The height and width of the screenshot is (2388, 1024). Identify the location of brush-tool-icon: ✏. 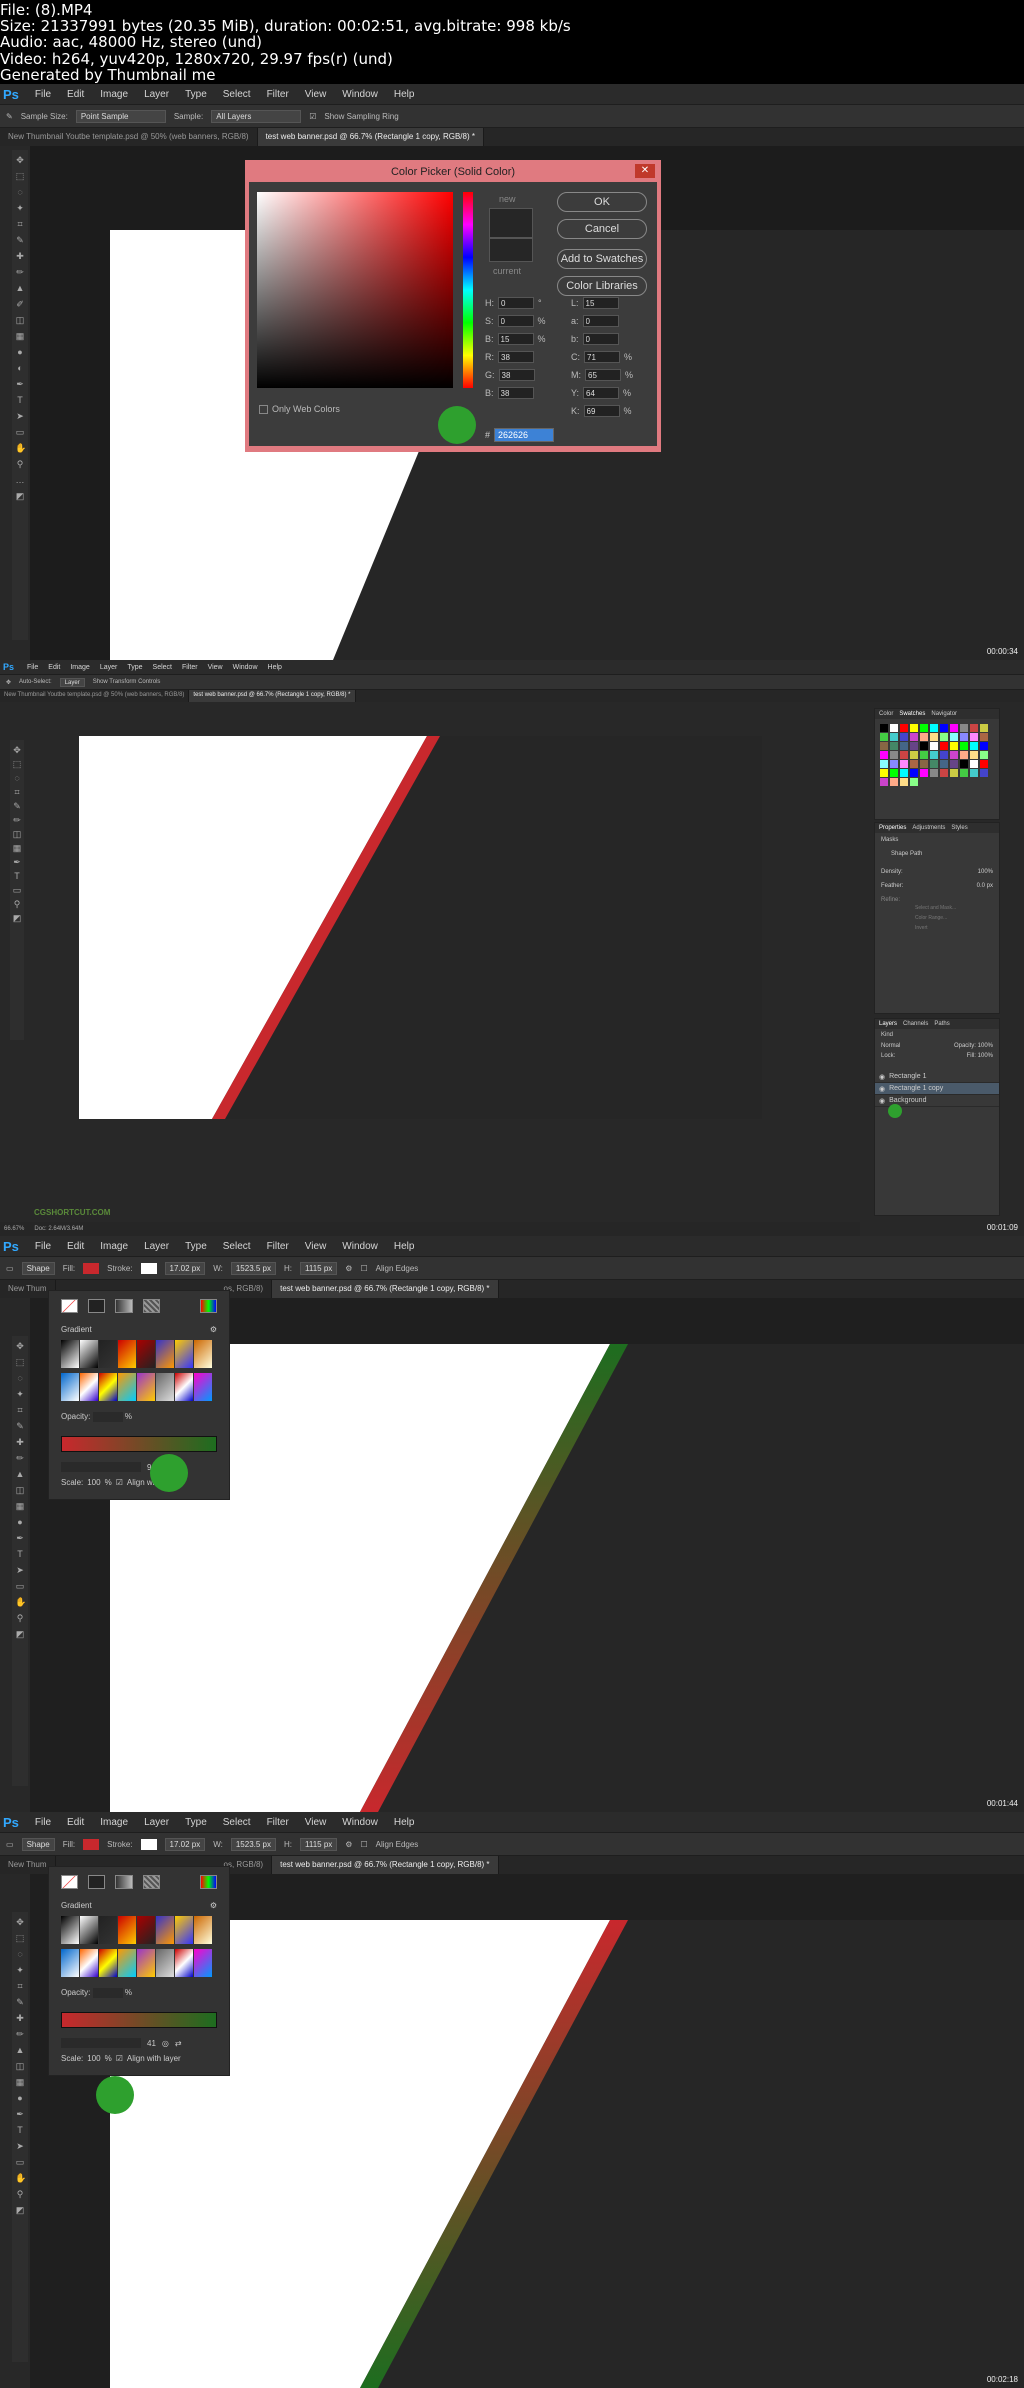
(17, 820).